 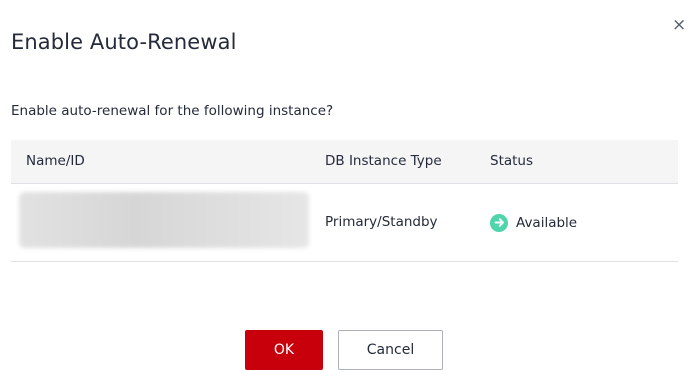 I want to click on instance-status-cell: Available, so click(x=533, y=222).